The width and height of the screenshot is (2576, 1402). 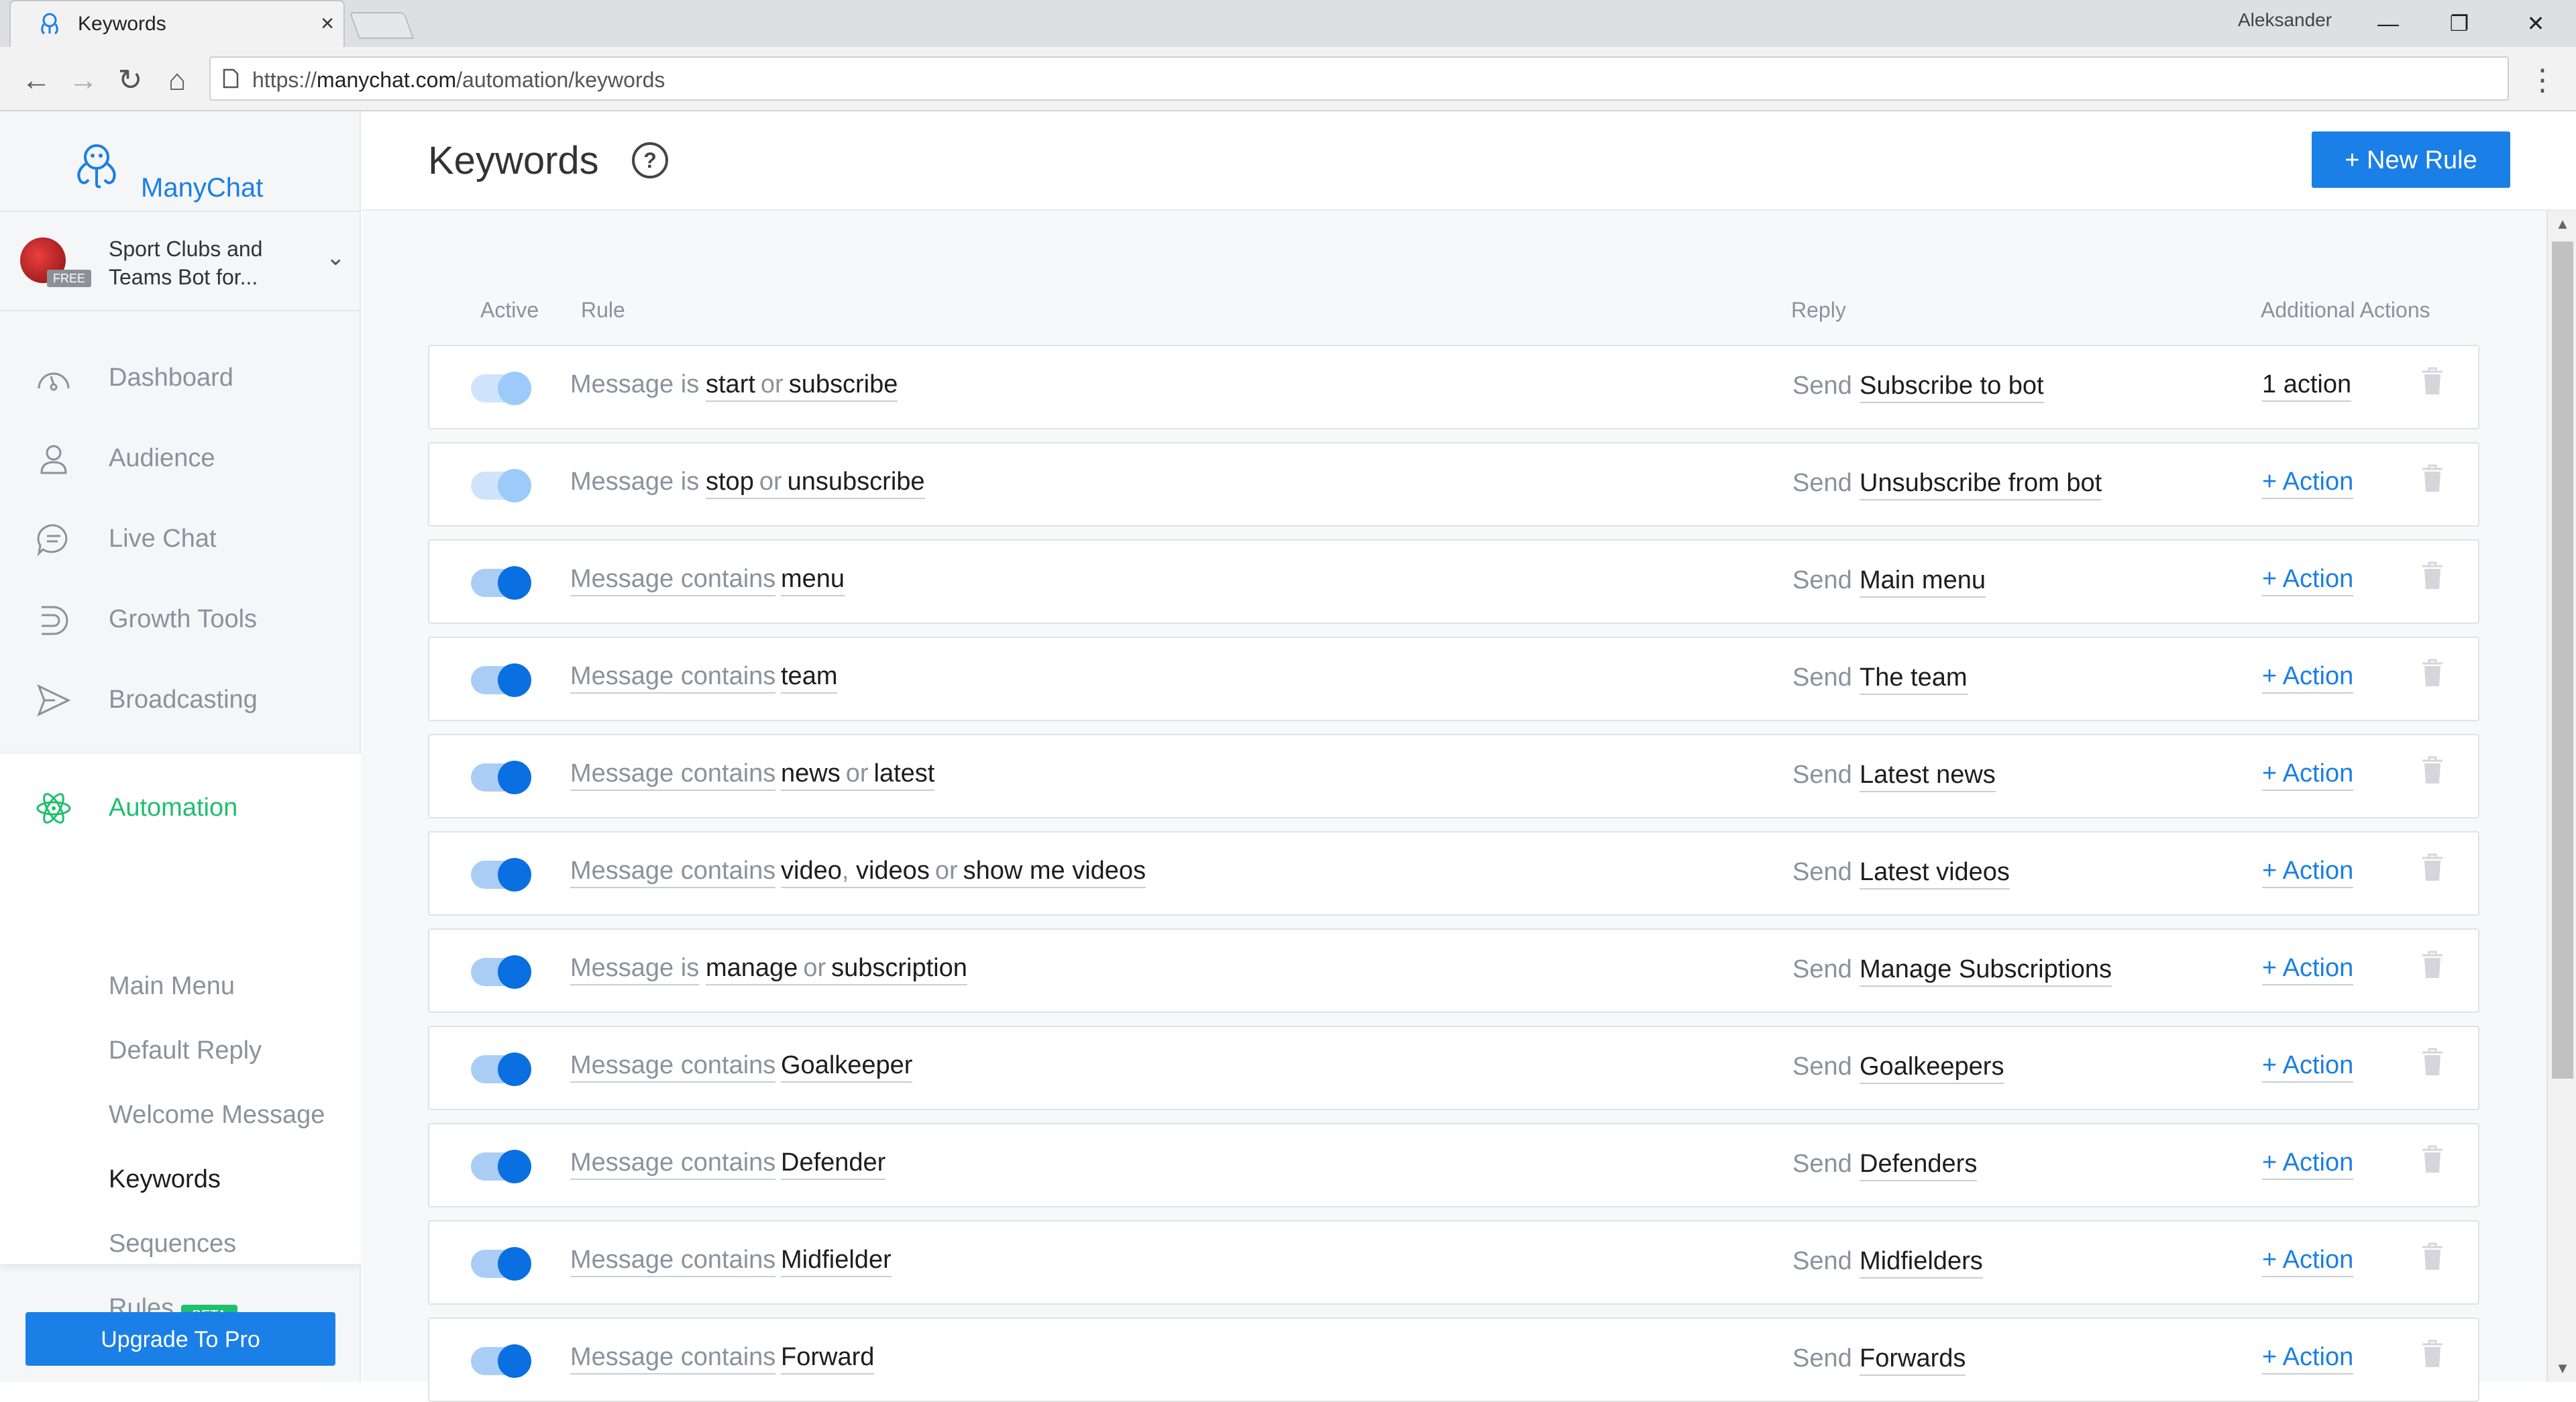 What do you see at coordinates (2542, 80) in the screenshot?
I see `browser-menu-icon: ⋮` at bounding box center [2542, 80].